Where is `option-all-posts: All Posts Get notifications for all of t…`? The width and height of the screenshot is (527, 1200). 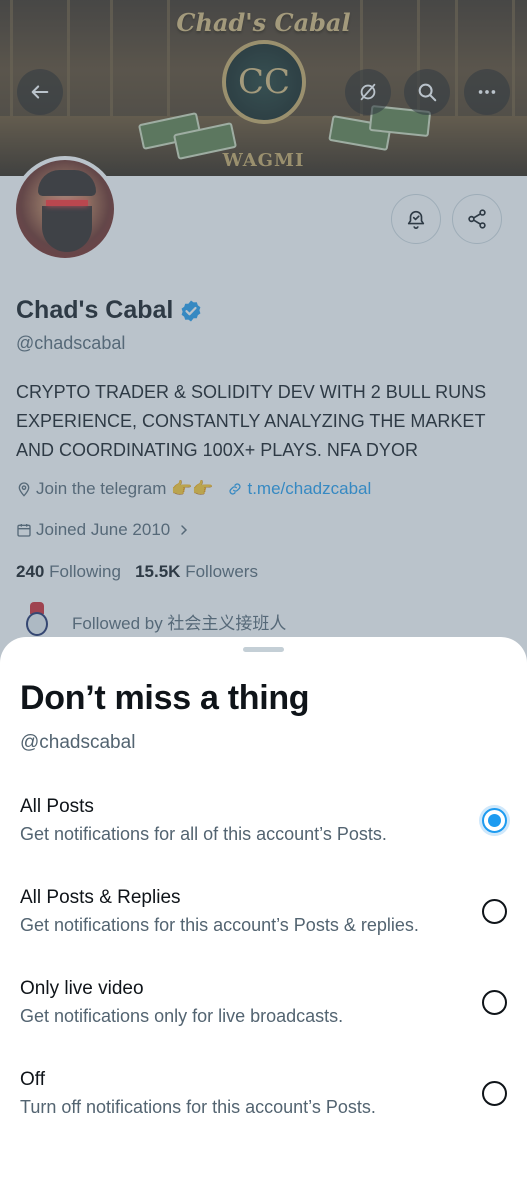 option-all-posts: All Posts Get notifications for all of t… is located at coordinates (263, 841).